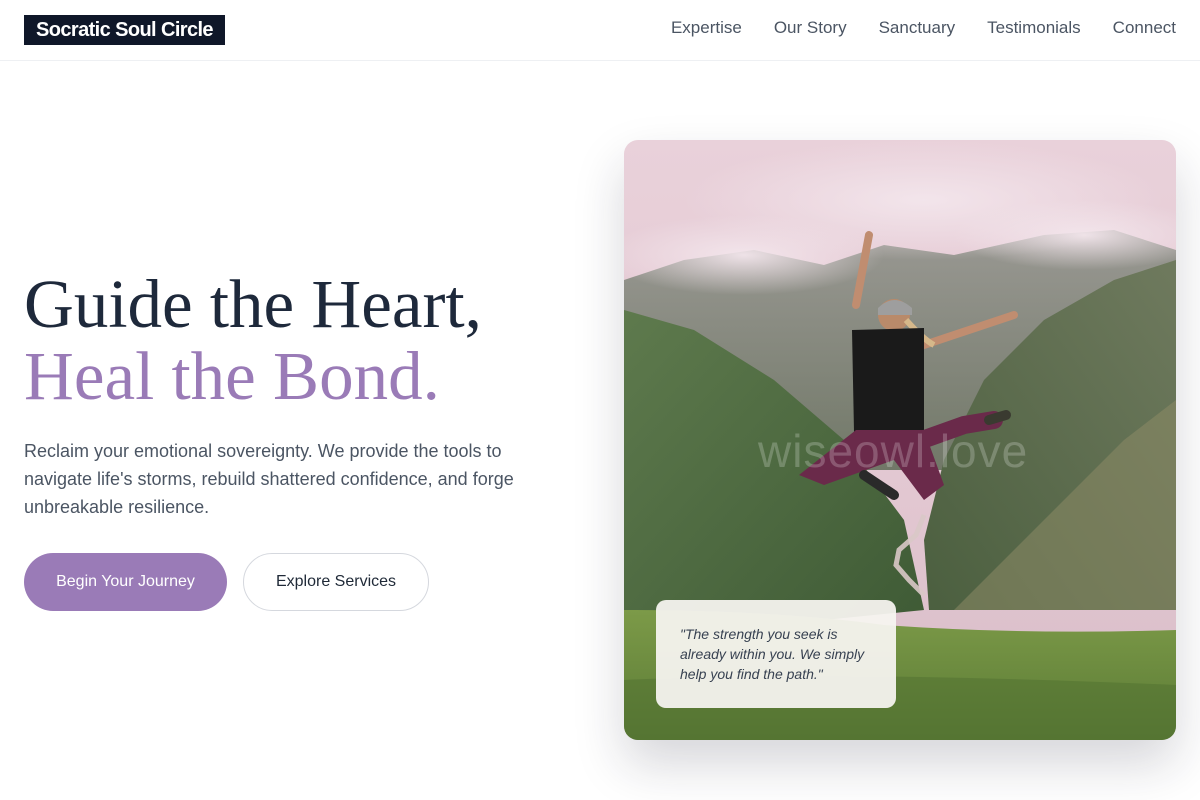 The width and height of the screenshot is (1200, 800). What do you see at coordinates (124, 30) in the screenshot?
I see `brand-logo: Socratic Soul Circle` at bounding box center [124, 30].